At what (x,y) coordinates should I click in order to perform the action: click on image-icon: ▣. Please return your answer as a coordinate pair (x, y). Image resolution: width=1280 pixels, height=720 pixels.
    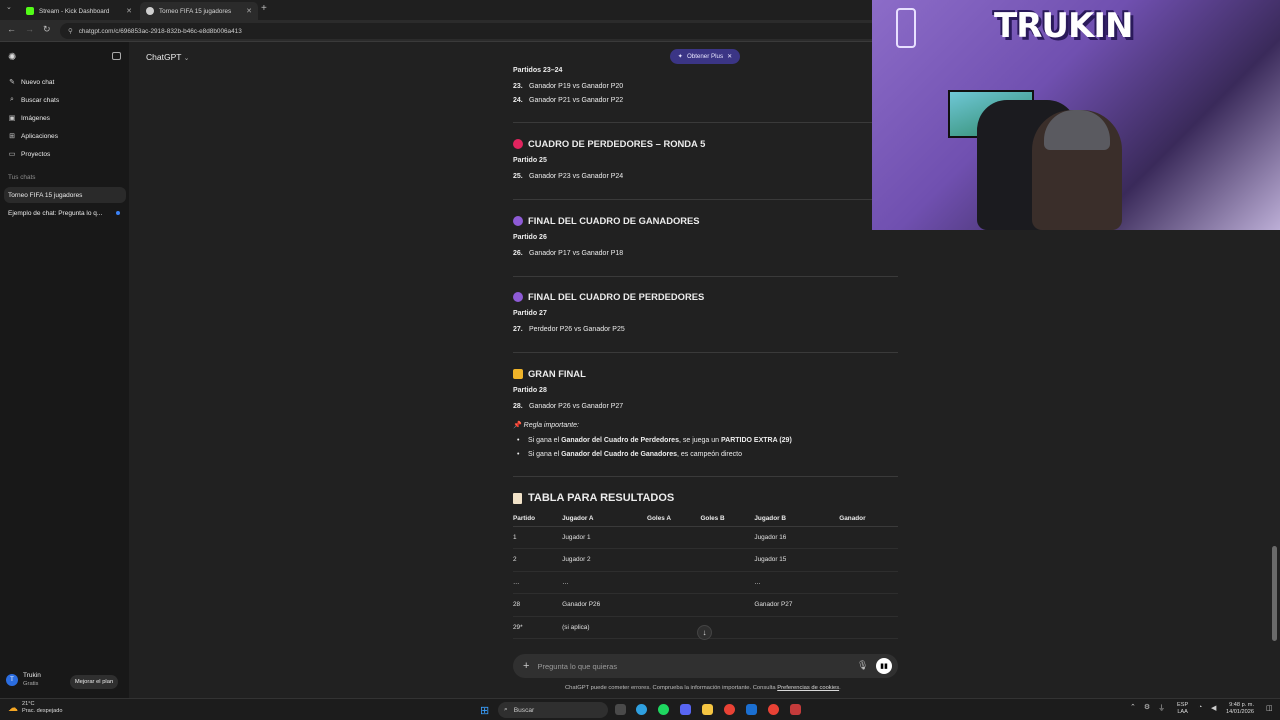
    Looking at the image, I should click on (12, 118).